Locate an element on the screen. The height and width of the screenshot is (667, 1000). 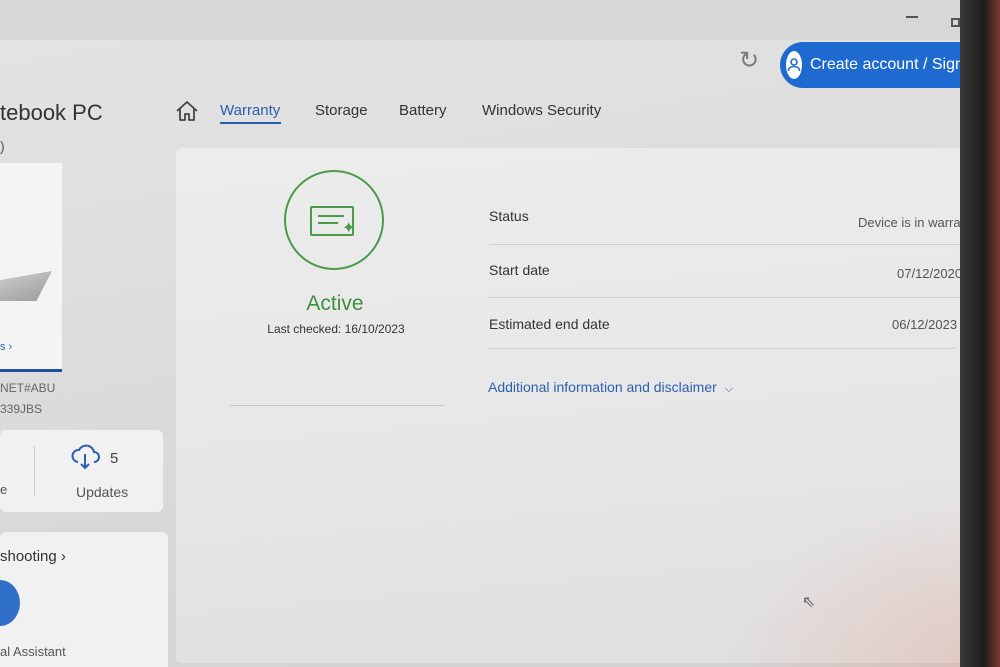
device-details-link: s › is located at coordinates (6, 347).